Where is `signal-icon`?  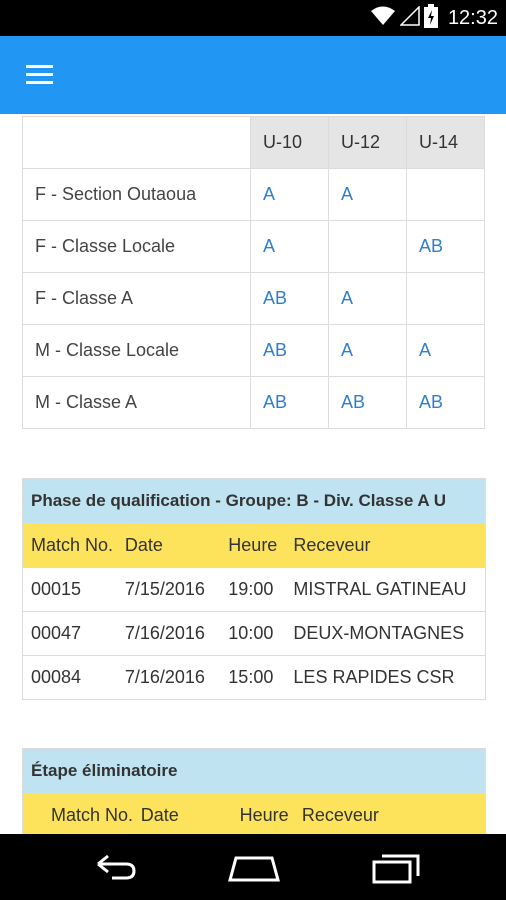
signal-icon is located at coordinates (409, 17).